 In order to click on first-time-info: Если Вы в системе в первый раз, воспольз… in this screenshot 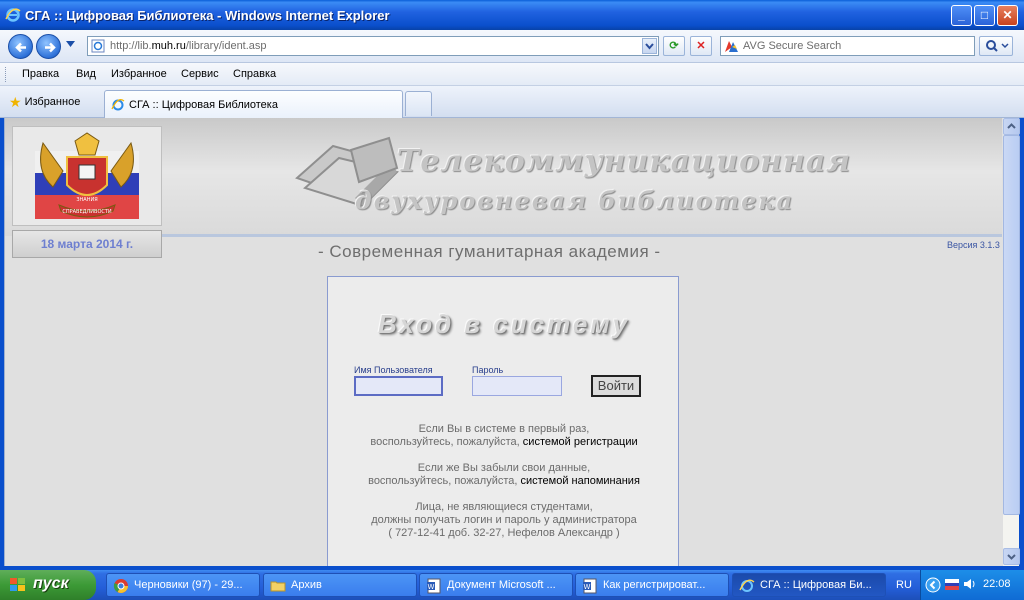, I will do `click(504, 436)`.